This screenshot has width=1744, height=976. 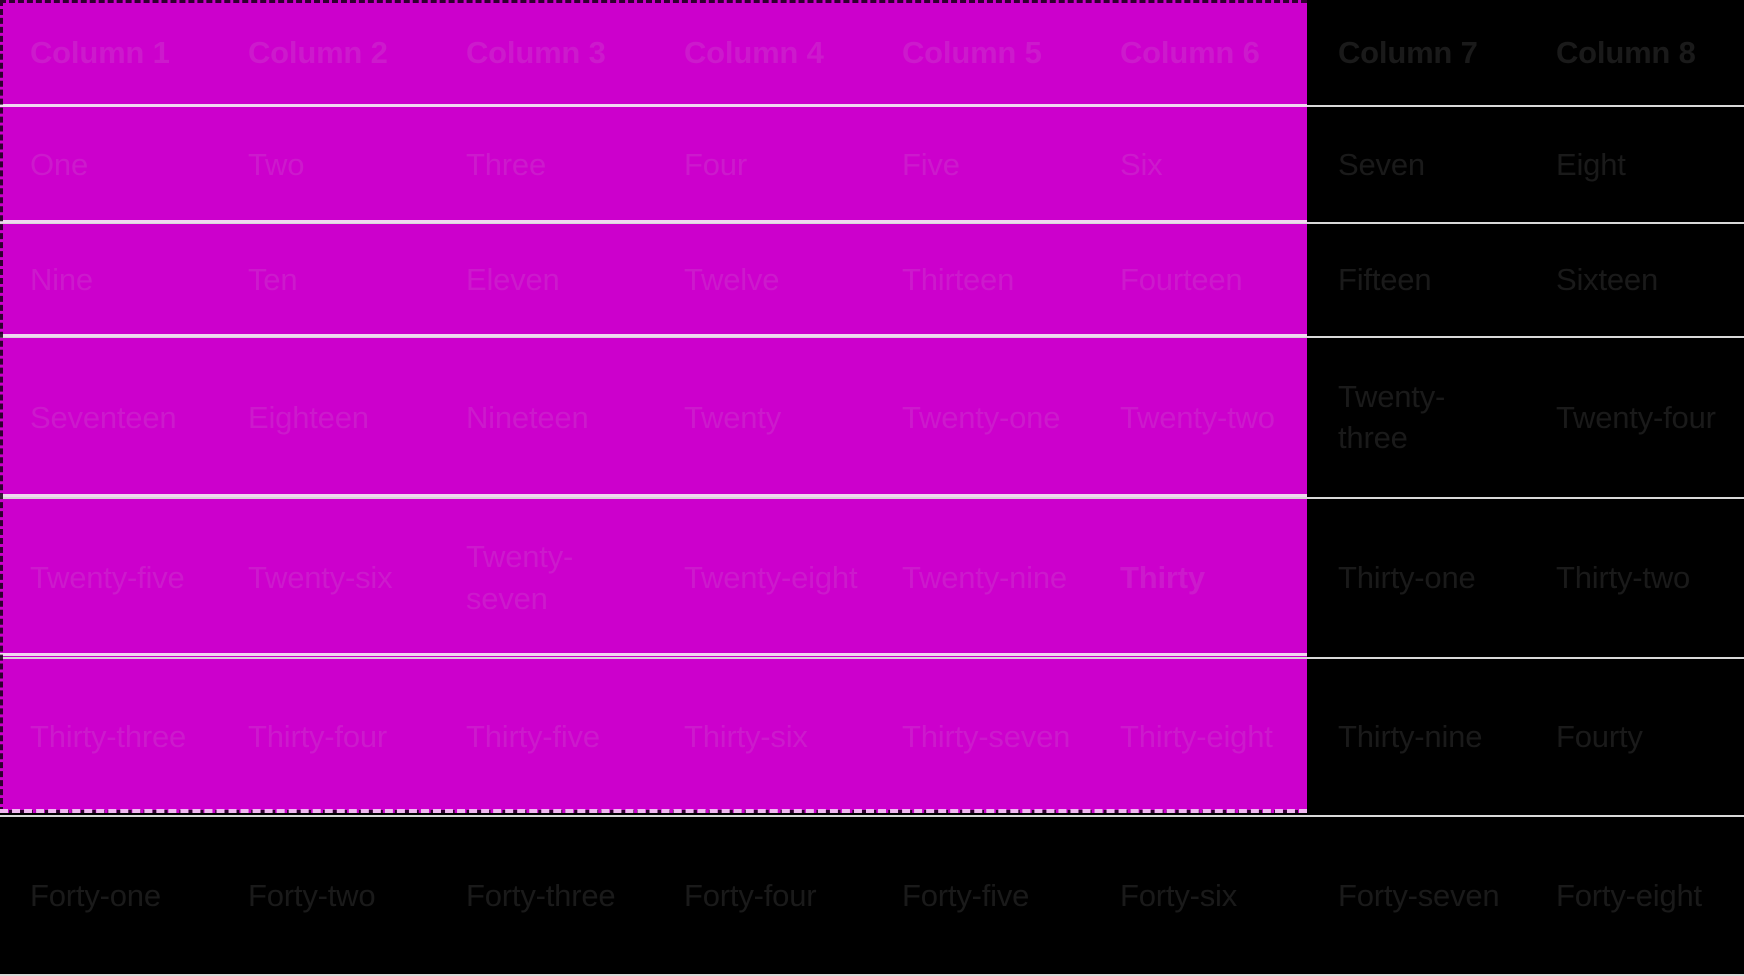 What do you see at coordinates (1635, 896) in the screenshot?
I see `table-cell: Forty-eight` at bounding box center [1635, 896].